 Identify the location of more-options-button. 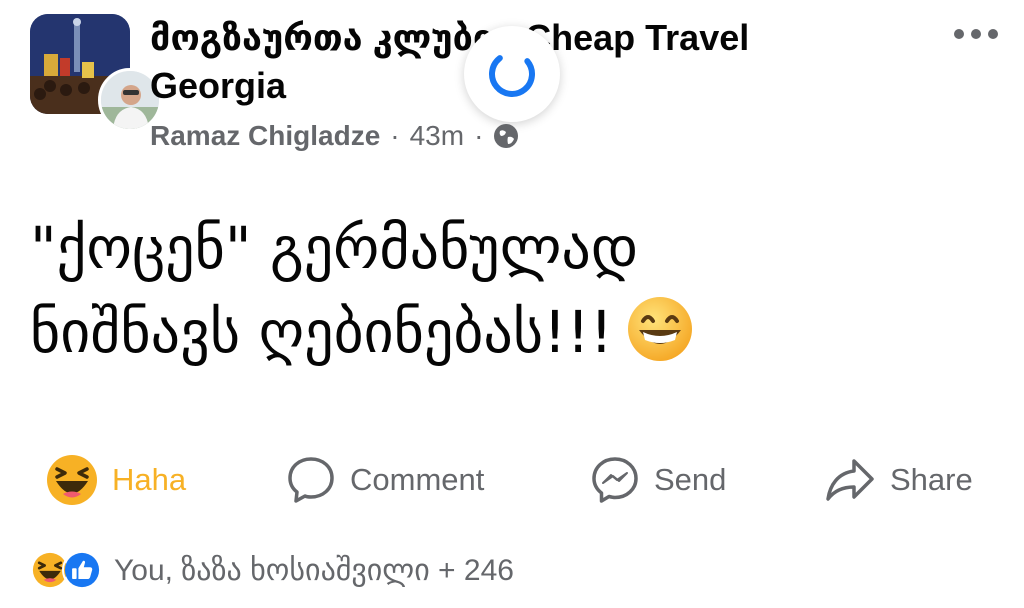
(976, 34).